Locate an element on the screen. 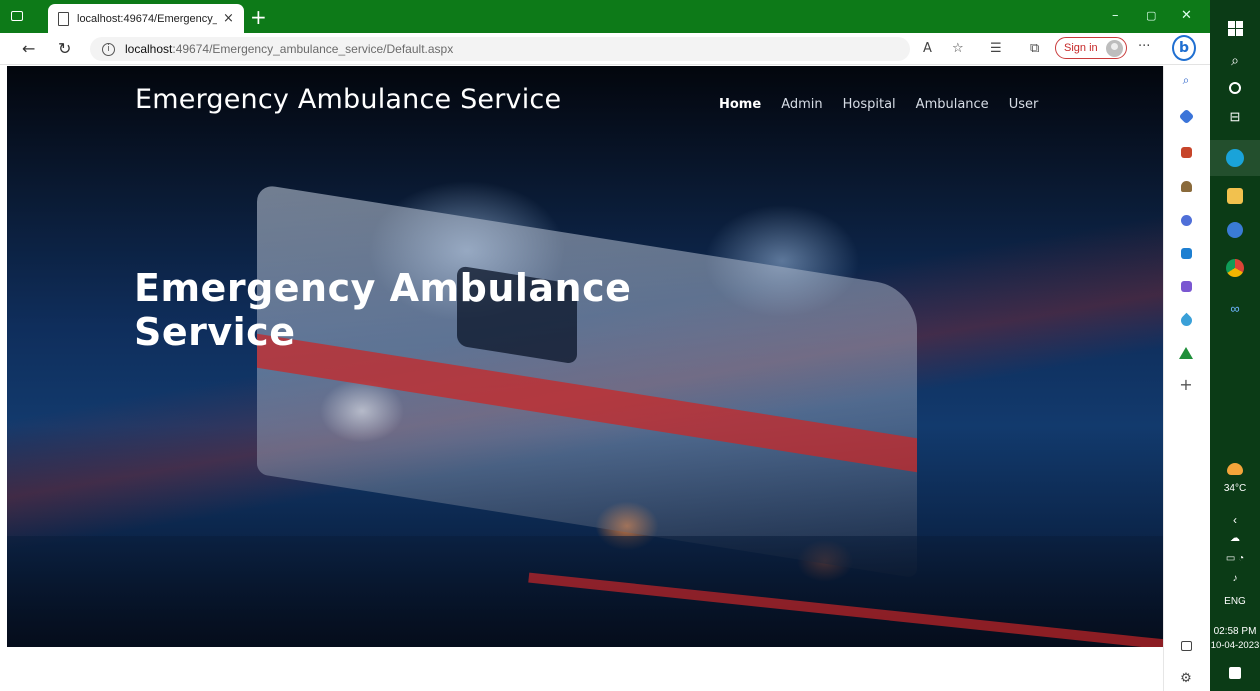  main-nav: Home Admin Hospital Ambulance User is located at coordinates (878, 104).